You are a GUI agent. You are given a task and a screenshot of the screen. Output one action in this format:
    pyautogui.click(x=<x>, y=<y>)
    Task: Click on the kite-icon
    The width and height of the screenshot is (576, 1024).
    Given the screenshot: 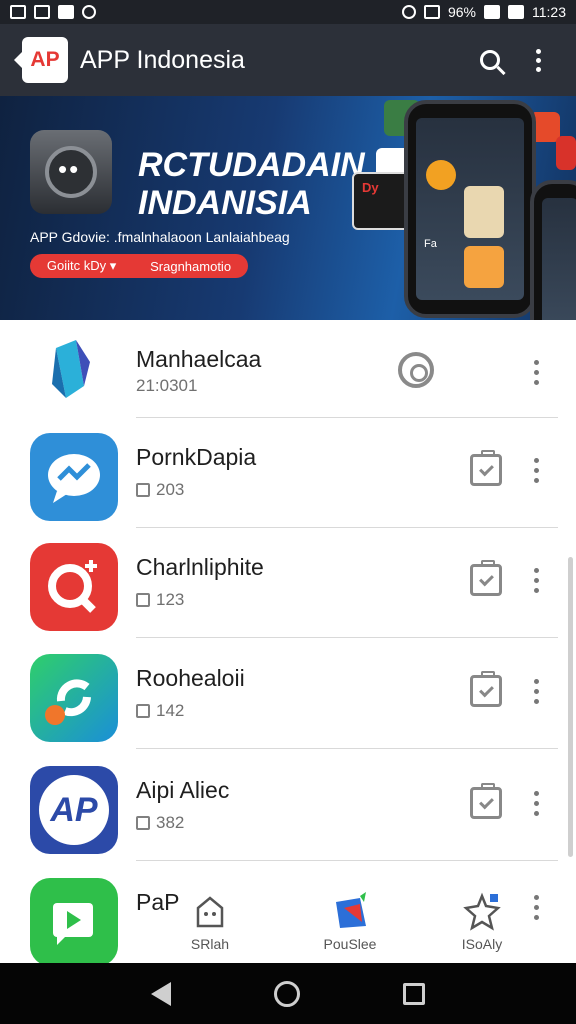 What is the action you would take?
    pyautogui.click(x=70, y=370)
    